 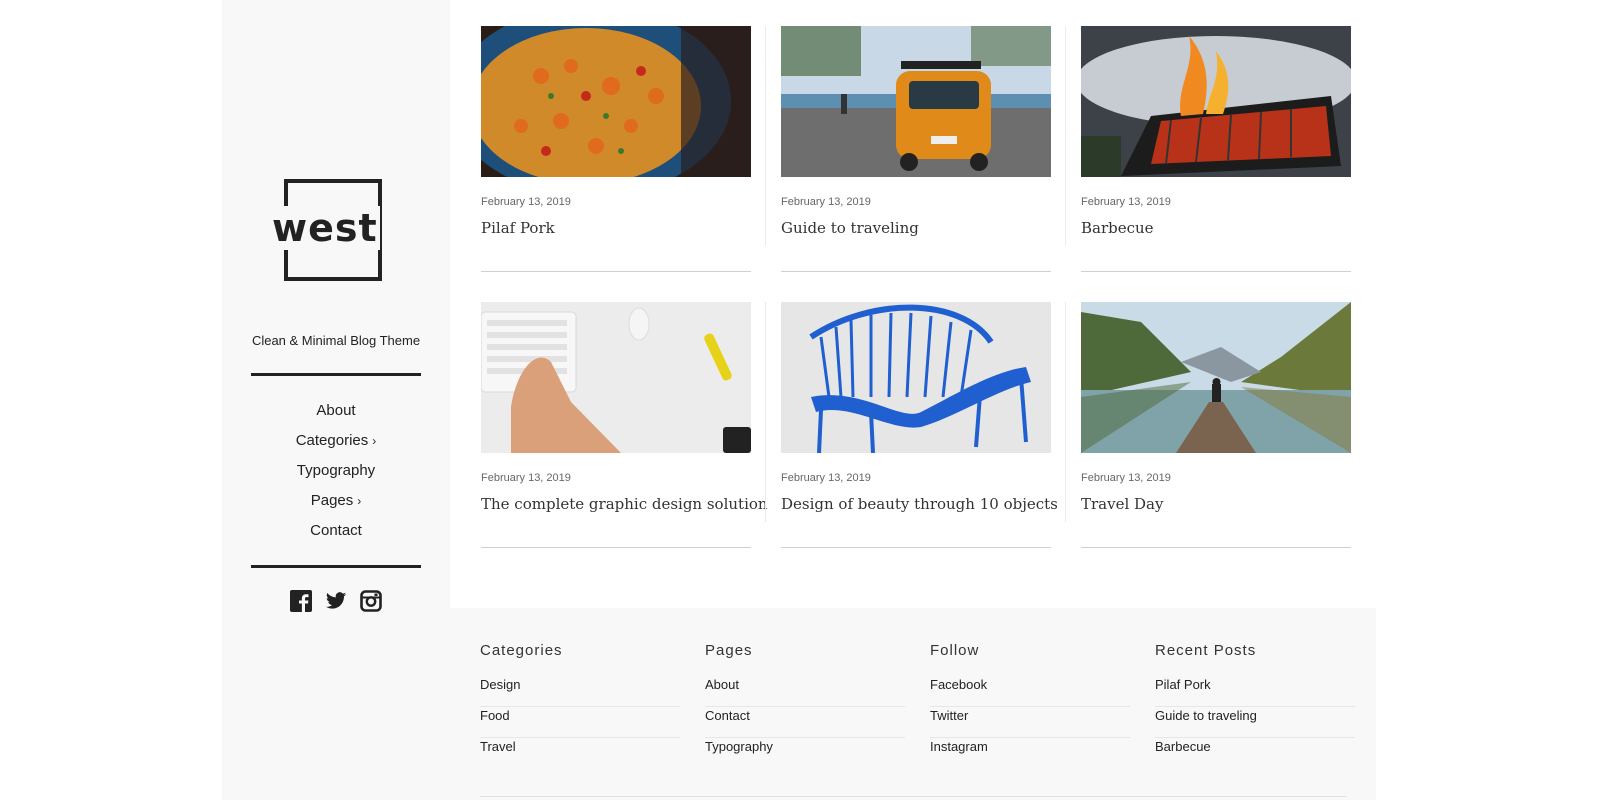 I want to click on footer-link: Guide to traveling, so click(x=1255, y=722).